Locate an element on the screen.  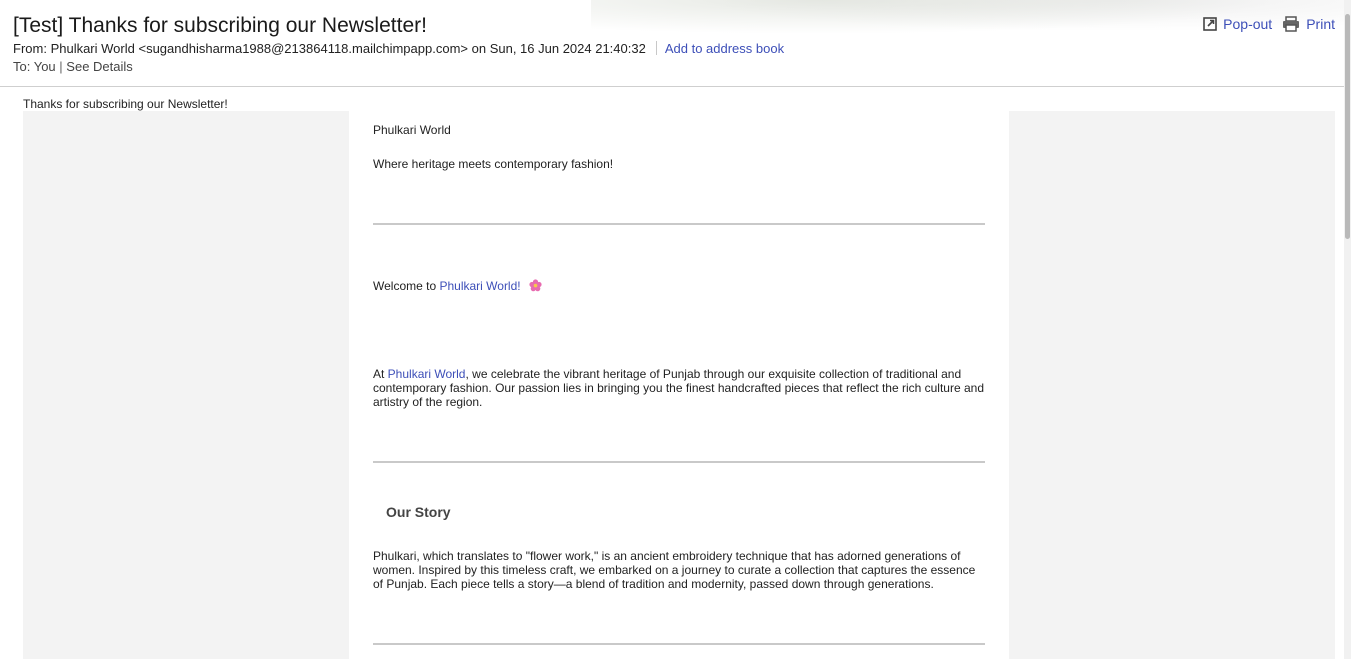
preheader-text: Thanks for subscribing our Newsletter! is located at coordinates (125, 104).